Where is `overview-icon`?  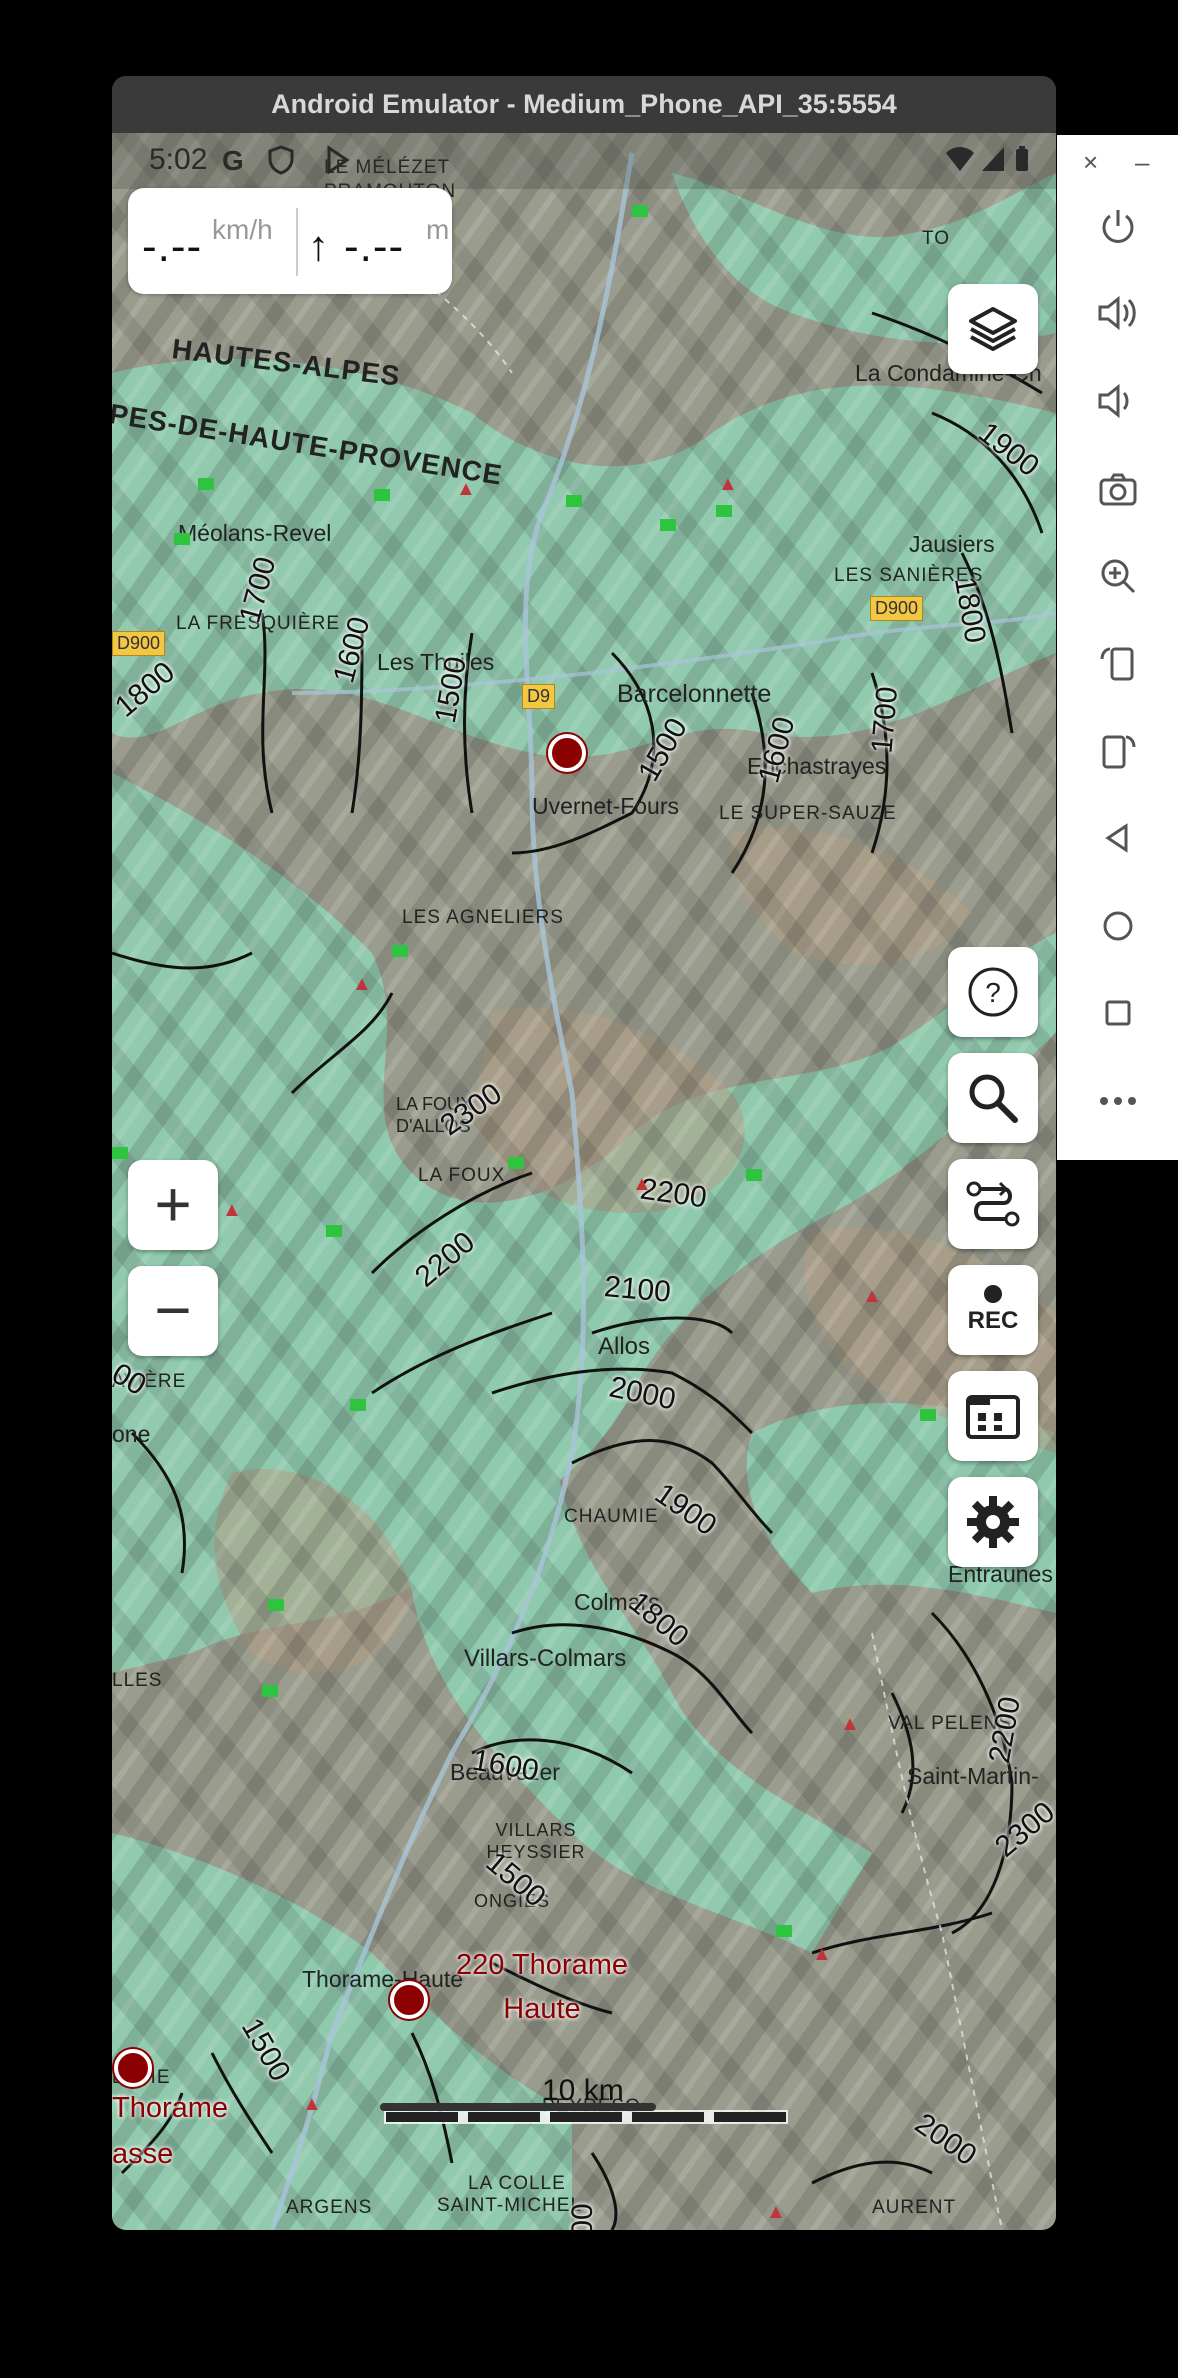
overview-icon is located at coordinates (1118, 1013).